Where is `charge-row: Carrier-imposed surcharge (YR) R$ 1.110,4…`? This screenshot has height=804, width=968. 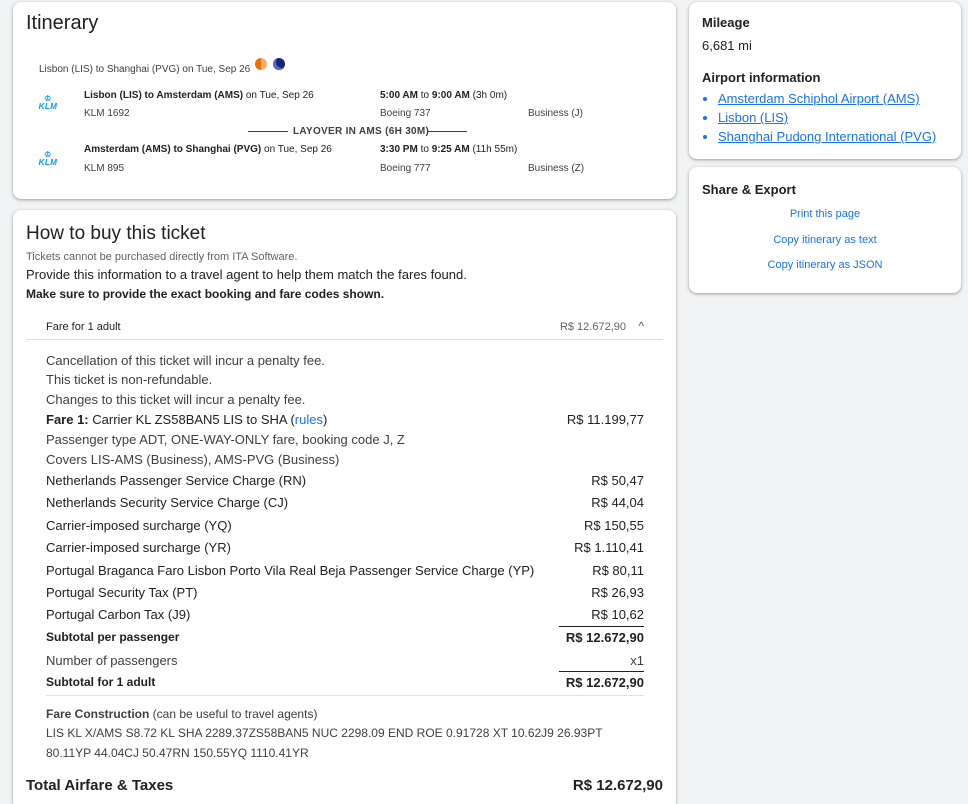 charge-row: Carrier-imposed surcharge (YR) R$ 1.110,4… is located at coordinates (345, 547).